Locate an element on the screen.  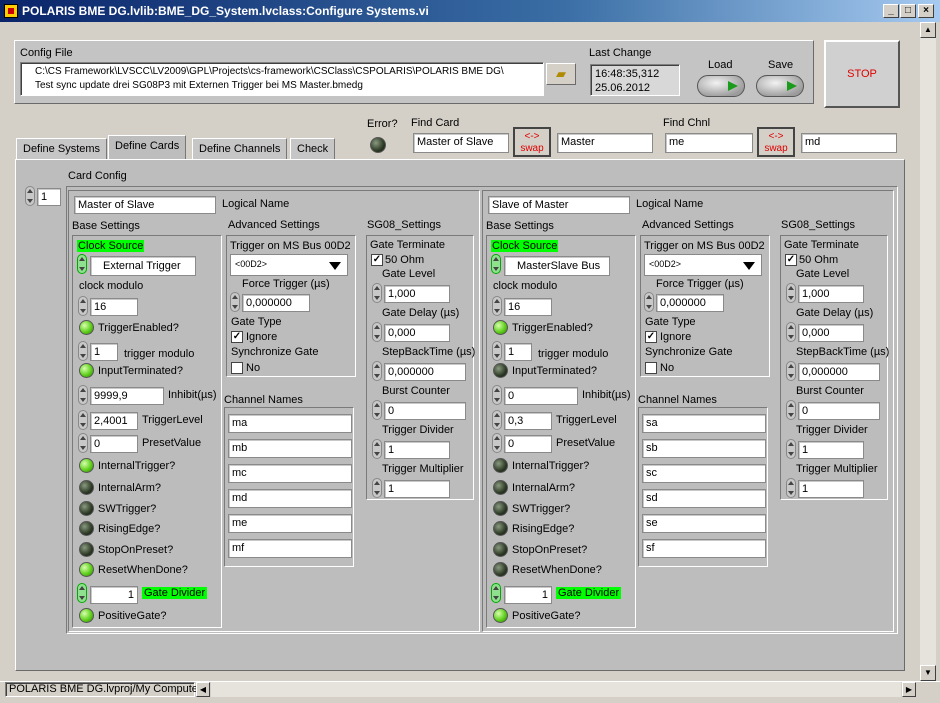
browse-folder-button: ▰ is located at coordinates (561, 74).